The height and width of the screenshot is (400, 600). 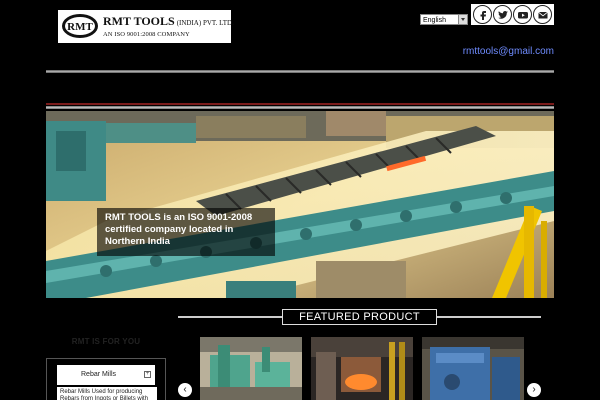 I want to click on twitter-icon, so click(x=502, y=14).